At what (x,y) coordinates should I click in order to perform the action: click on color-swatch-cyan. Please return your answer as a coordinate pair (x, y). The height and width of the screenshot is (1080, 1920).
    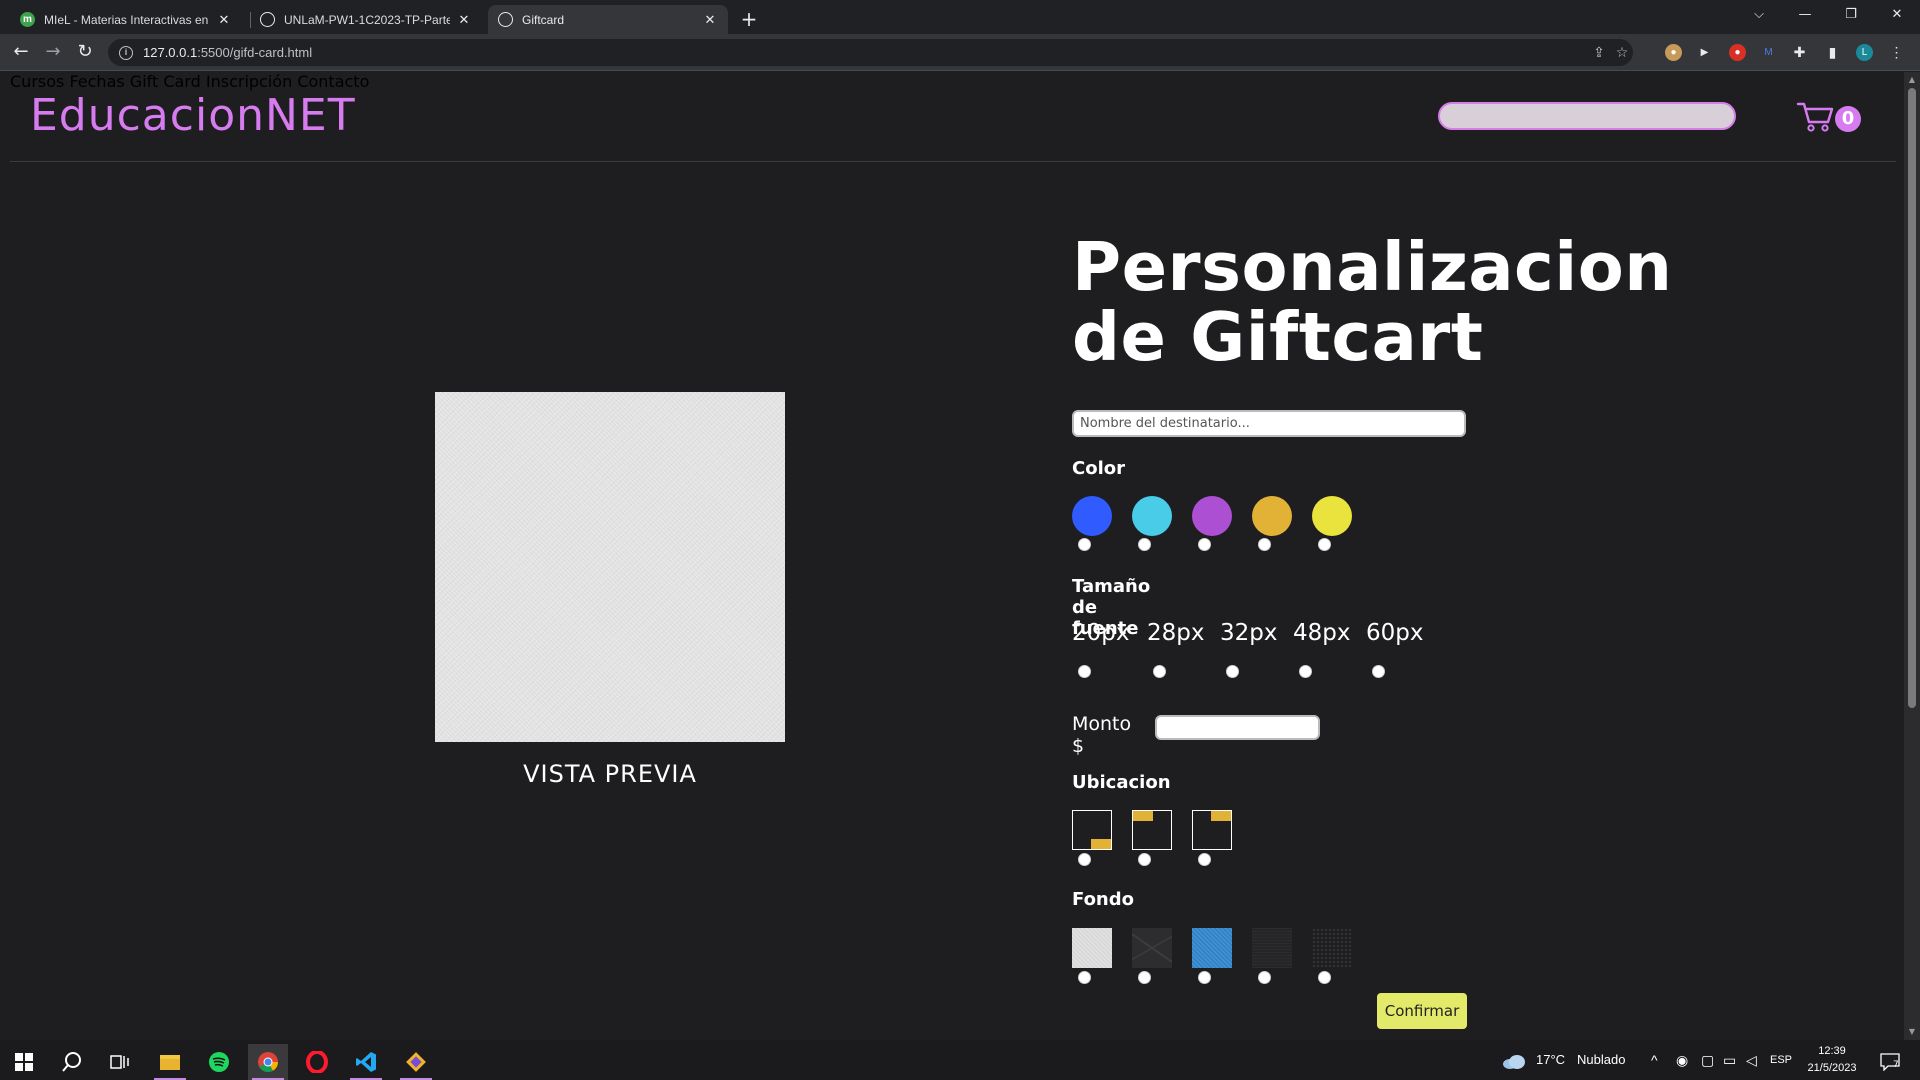
    Looking at the image, I should click on (1152, 516).